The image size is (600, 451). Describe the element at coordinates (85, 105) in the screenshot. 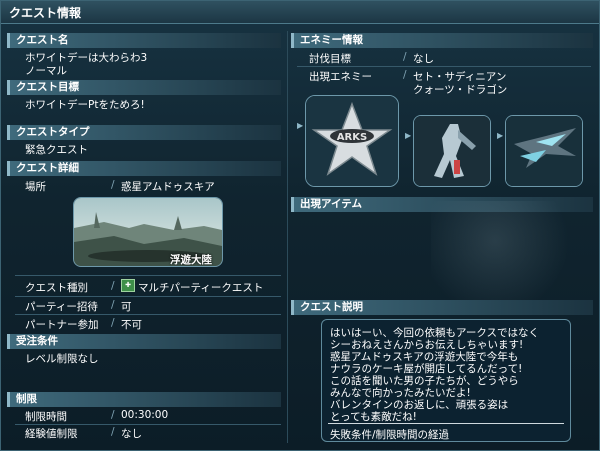

I see `quest-goal: ホワイトデーPtをためろ!` at that location.